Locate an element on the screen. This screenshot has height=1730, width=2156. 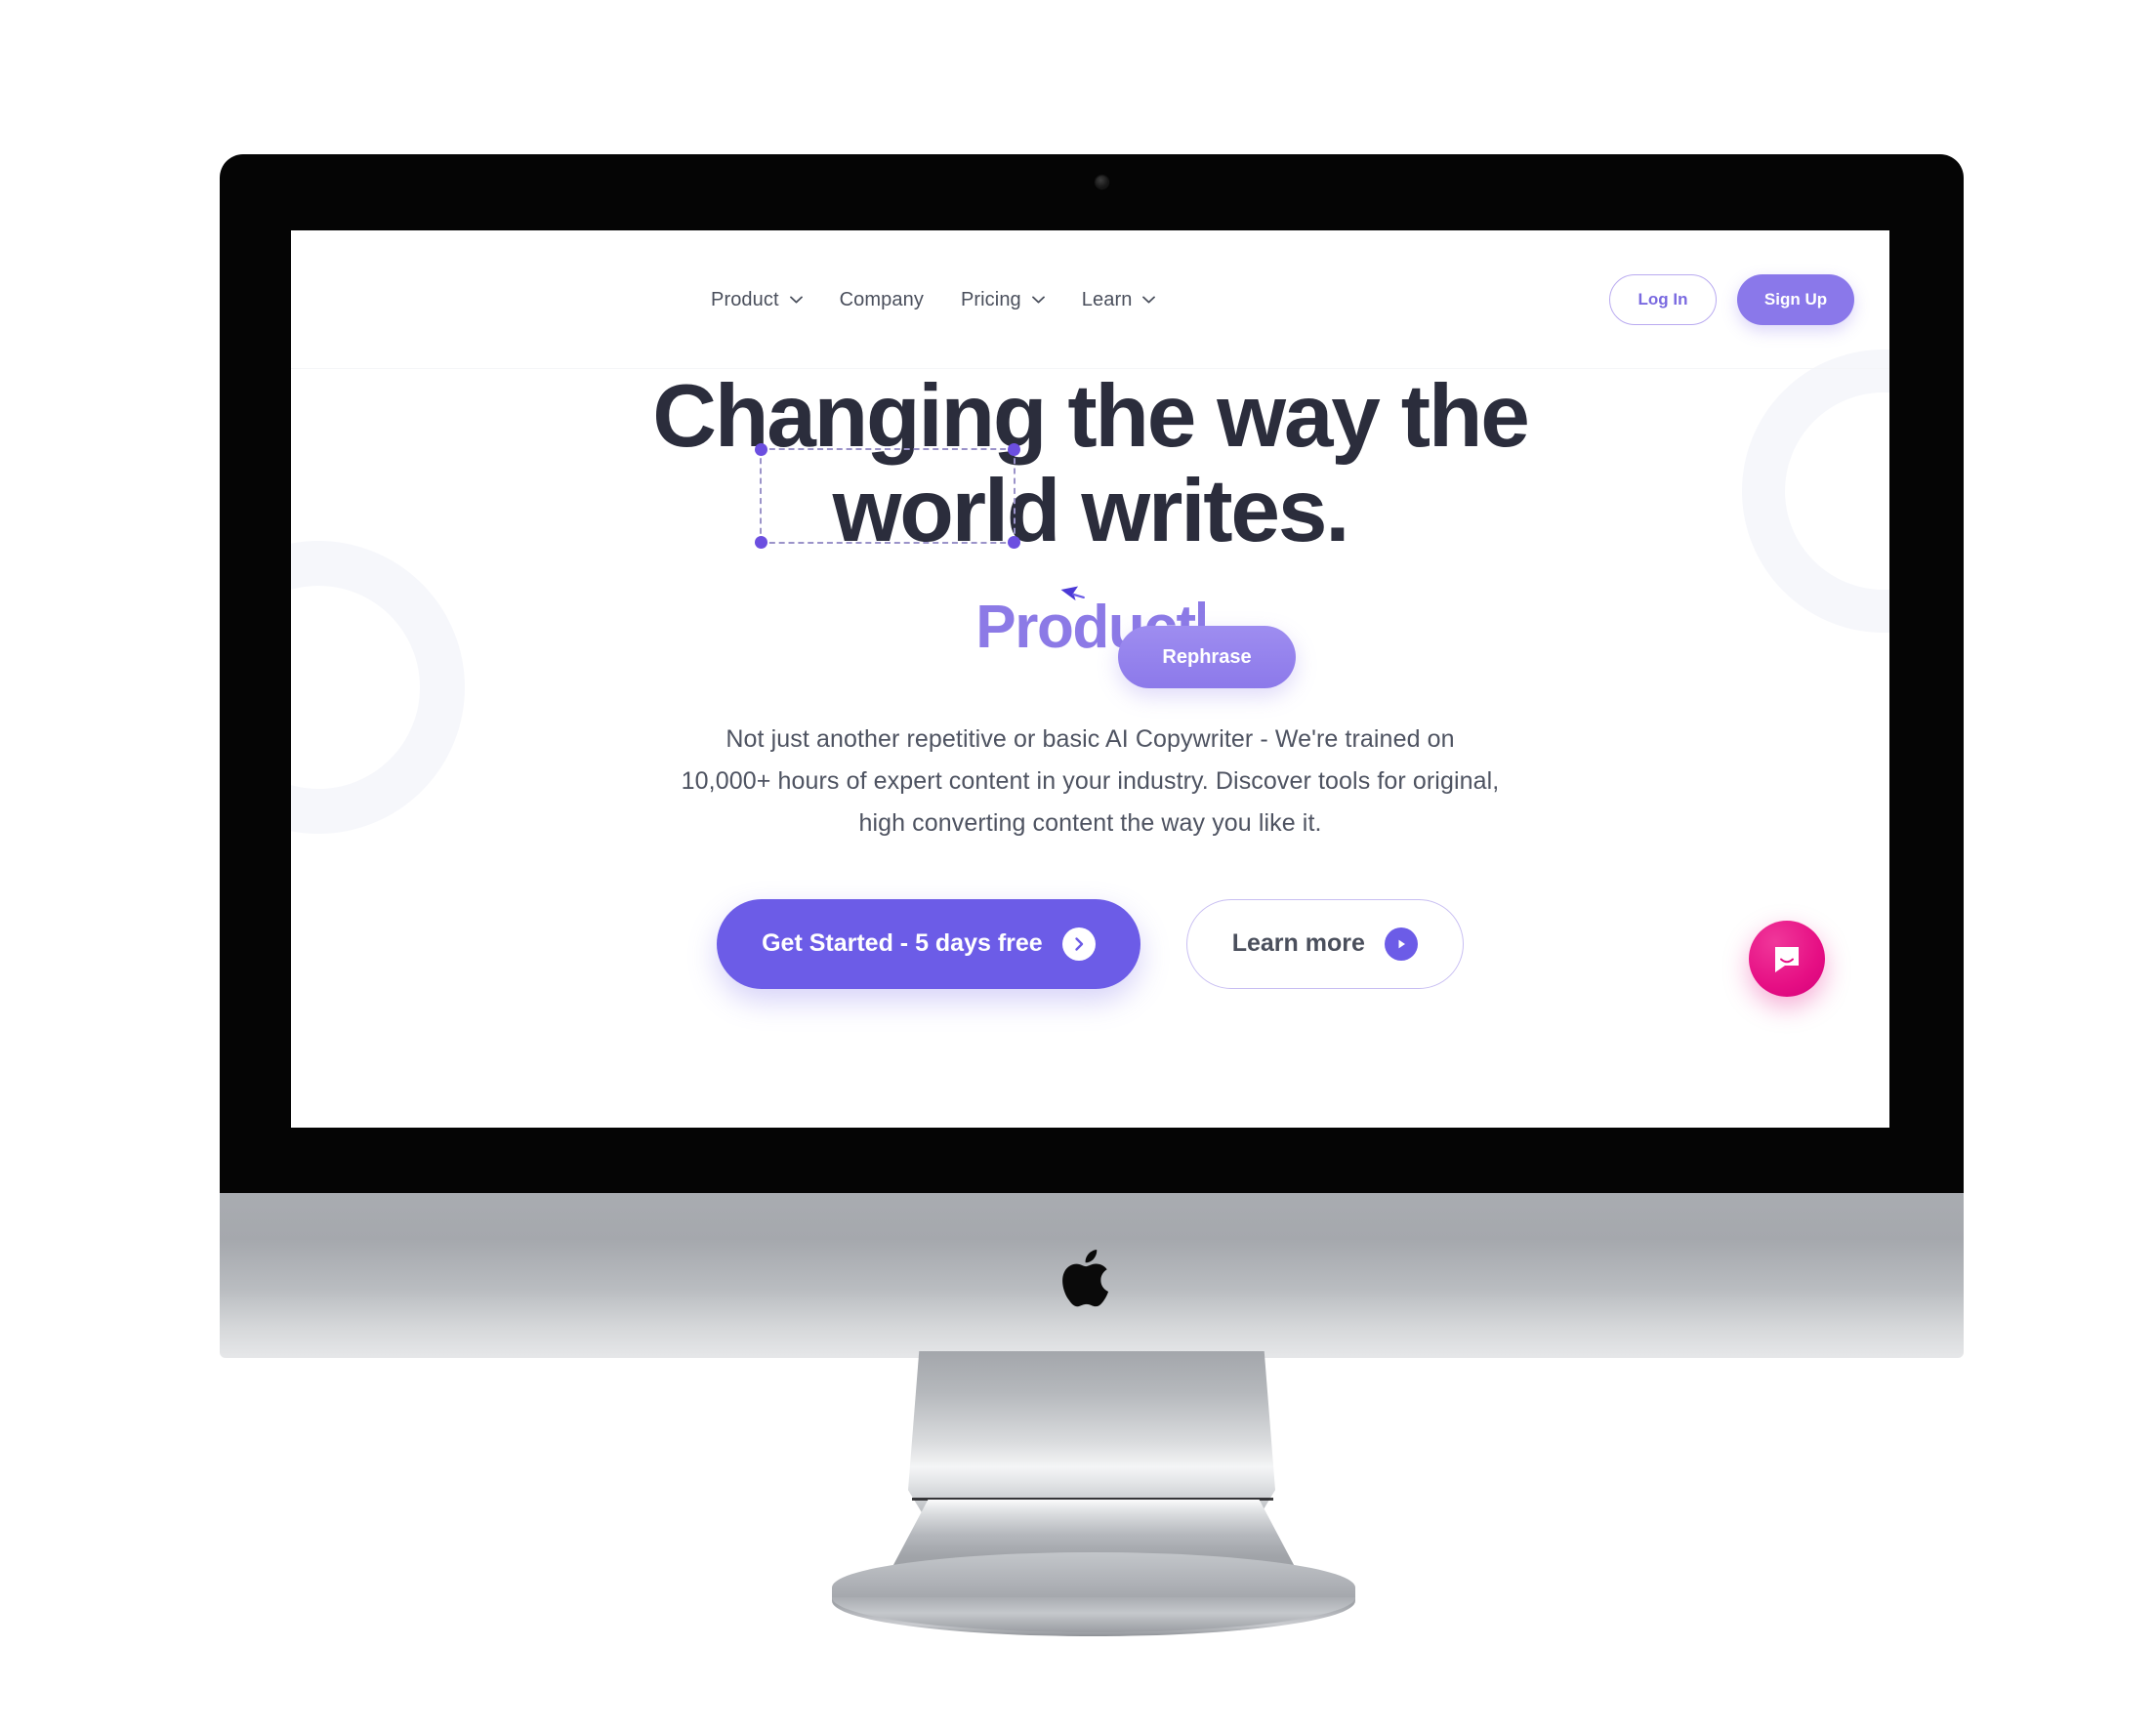
nav-item-product: Product is located at coordinates (757, 300).